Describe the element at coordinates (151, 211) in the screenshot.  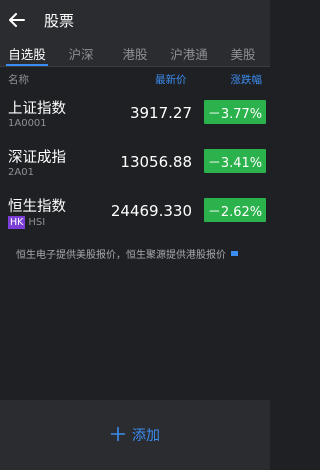
I see `stock-price: 24469.330` at that location.